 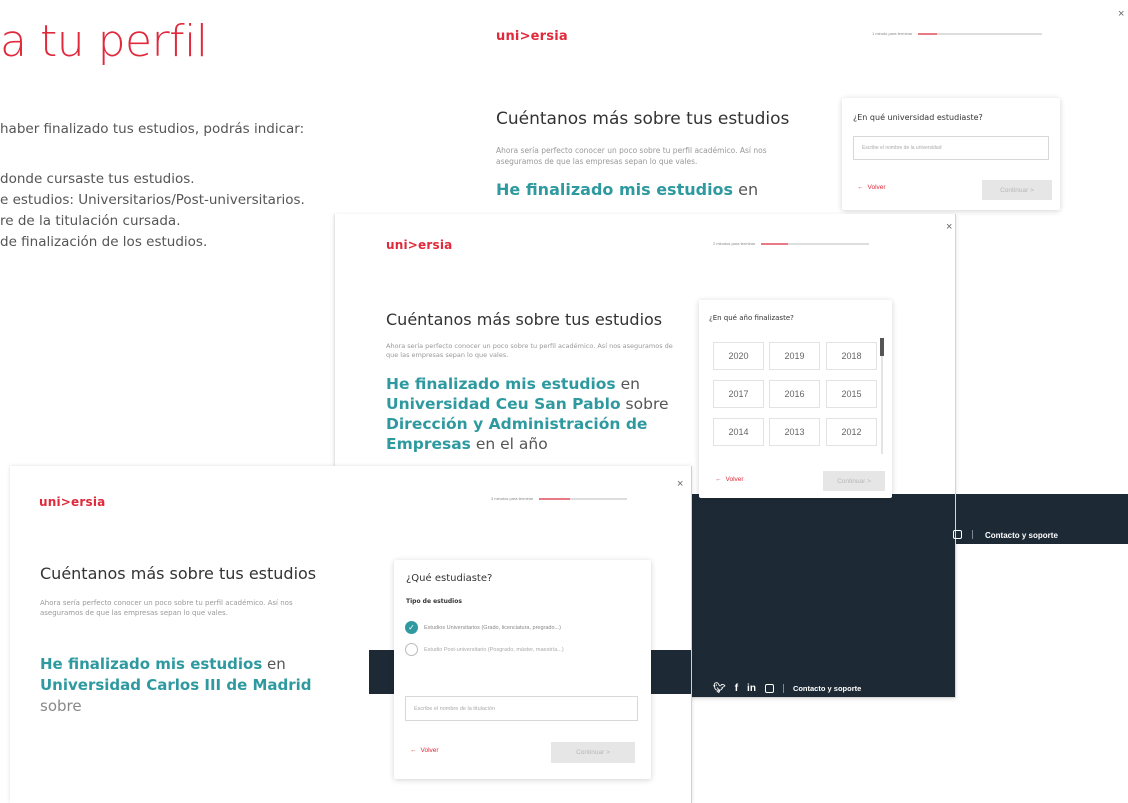 What do you see at coordinates (892, 33) in the screenshot?
I see `progress-text: 1 minuto para terminar` at bounding box center [892, 33].